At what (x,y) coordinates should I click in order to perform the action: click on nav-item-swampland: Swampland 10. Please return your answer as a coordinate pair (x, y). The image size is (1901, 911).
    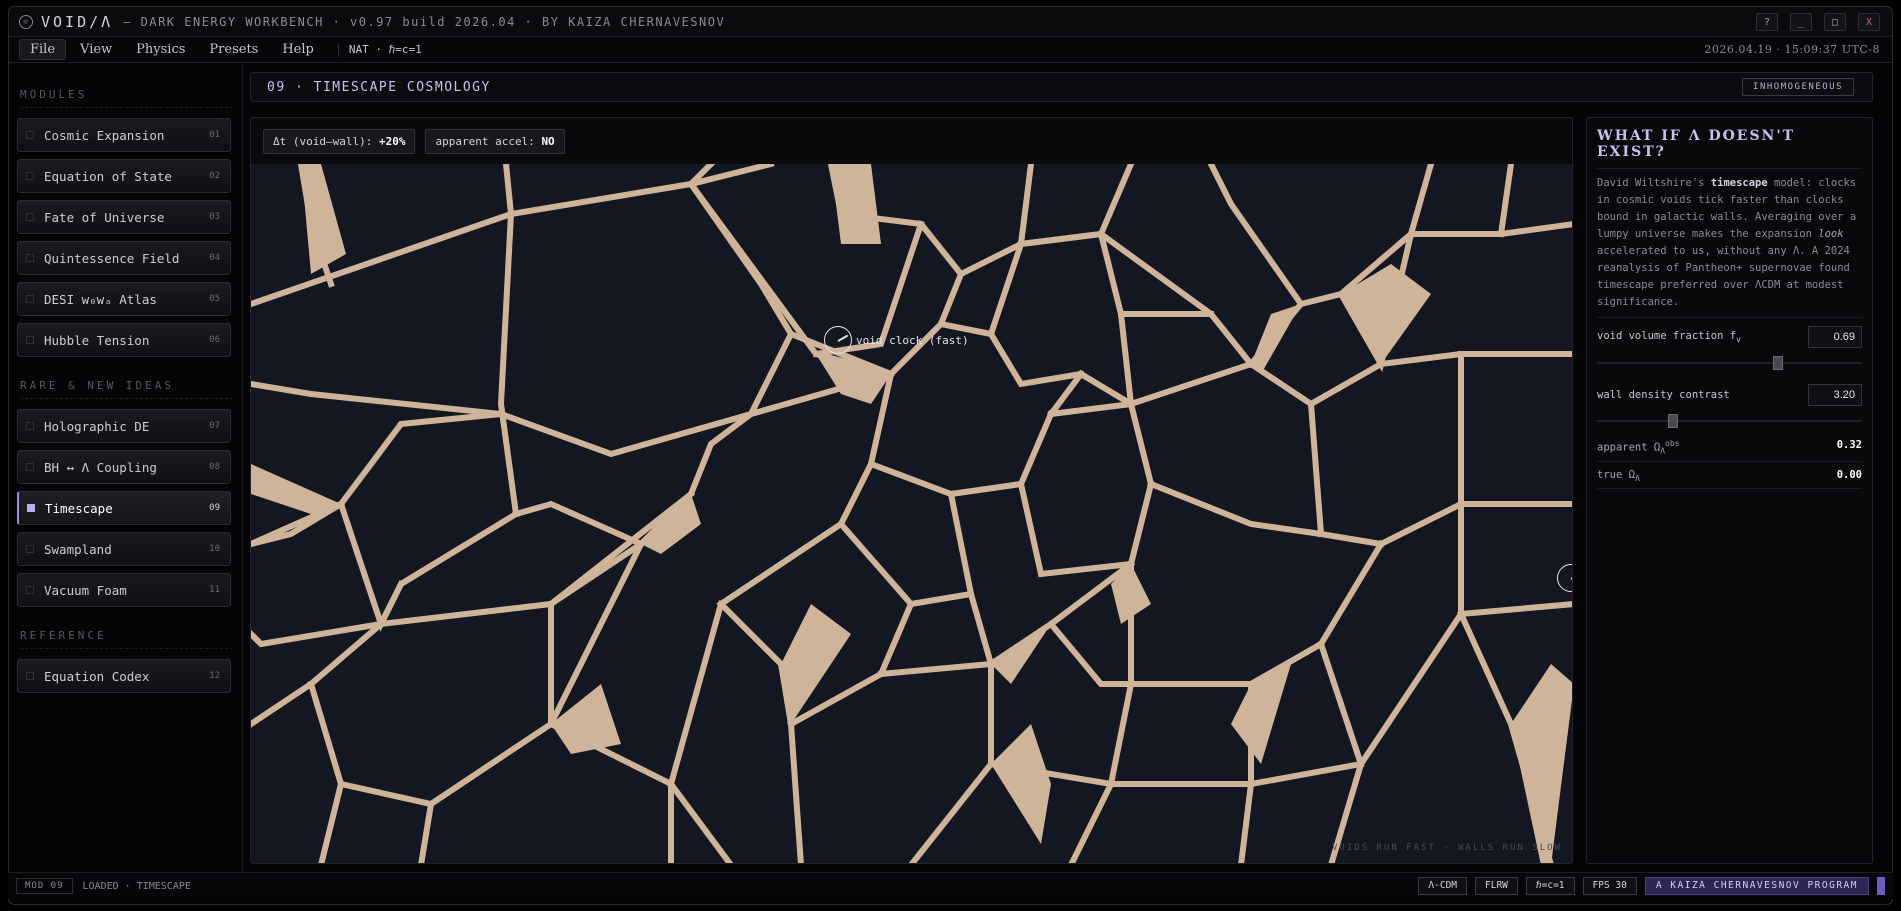
    Looking at the image, I should click on (124, 549).